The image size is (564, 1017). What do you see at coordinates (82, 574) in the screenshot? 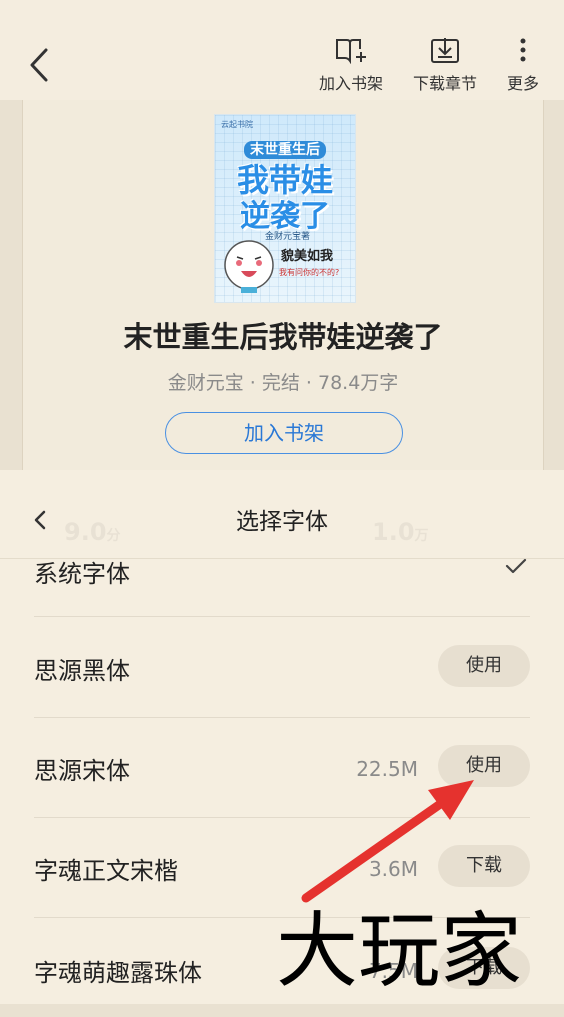
I see `font-name: 系统字体` at bounding box center [82, 574].